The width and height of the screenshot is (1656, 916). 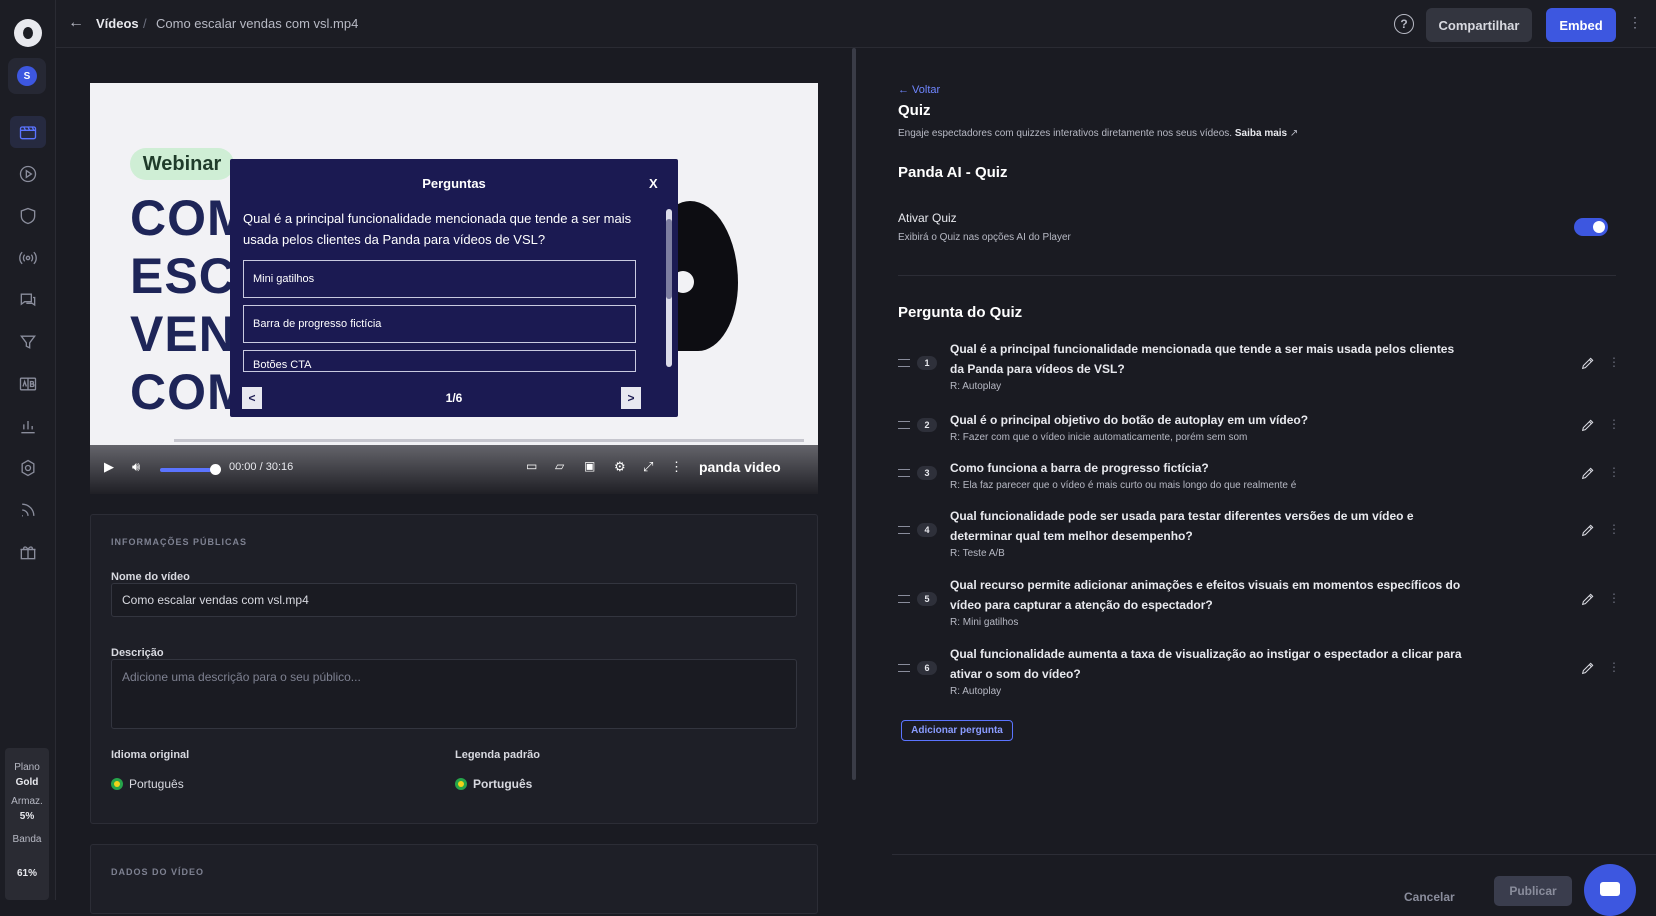 I want to click on video-title-line-2: ESC, so click(x=183, y=276).